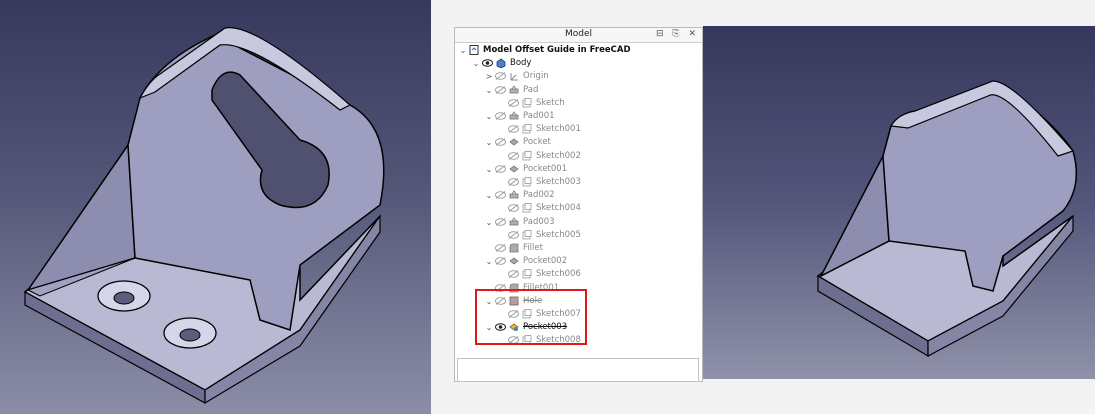 The width and height of the screenshot is (1095, 414). What do you see at coordinates (577, 90) in the screenshot?
I see `tree-item-pad: ⌄ Pad` at bounding box center [577, 90].